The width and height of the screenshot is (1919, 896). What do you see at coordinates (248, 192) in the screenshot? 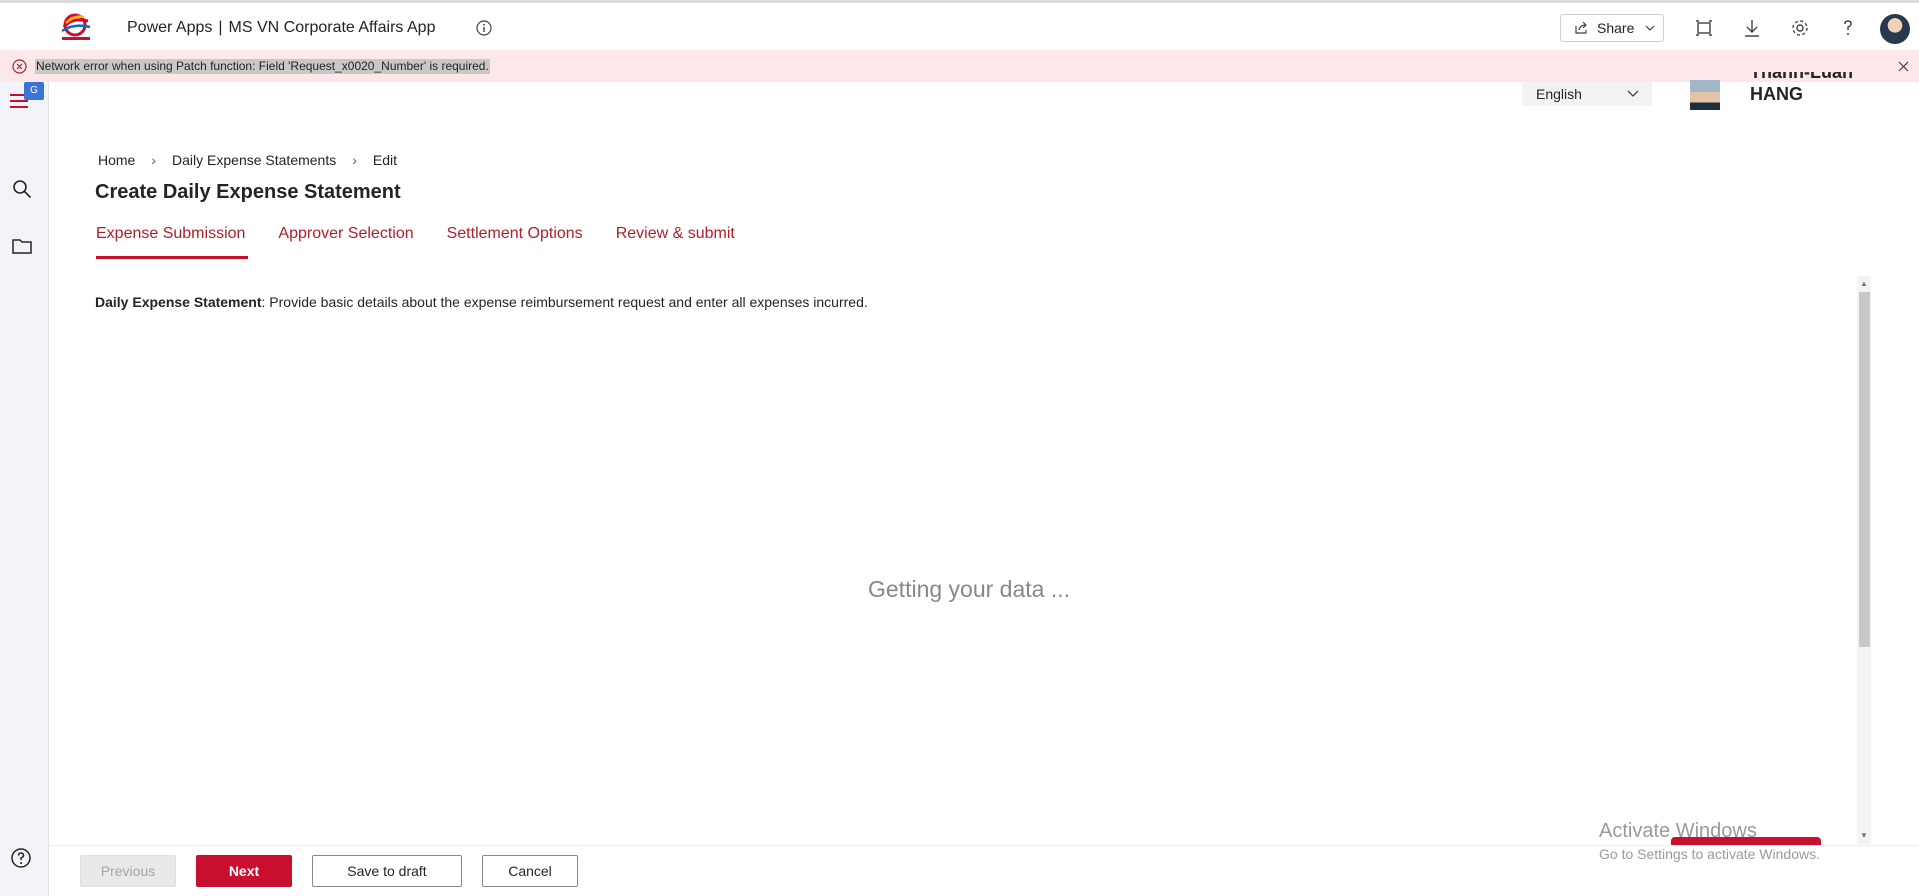
I see `page-title: Create Daily Expense Statement` at bounding box center [248, 192].